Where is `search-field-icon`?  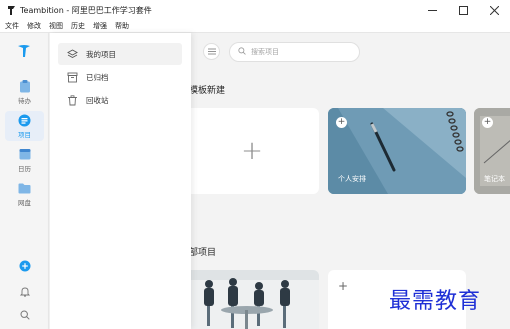 search-field-icon is located at coordinates (242, 52).